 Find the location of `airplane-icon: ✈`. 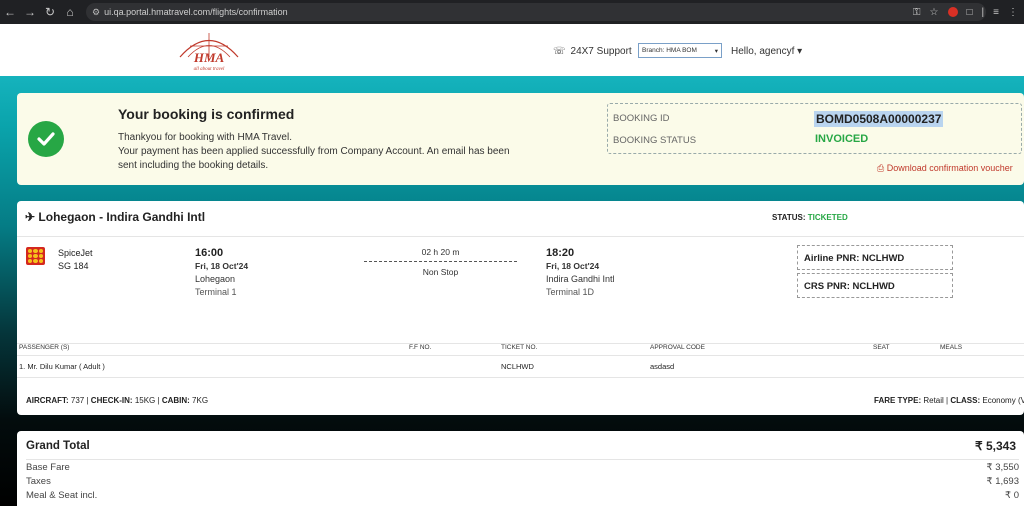

airplane-icon: ✈ is located at coordinates (30, 217).